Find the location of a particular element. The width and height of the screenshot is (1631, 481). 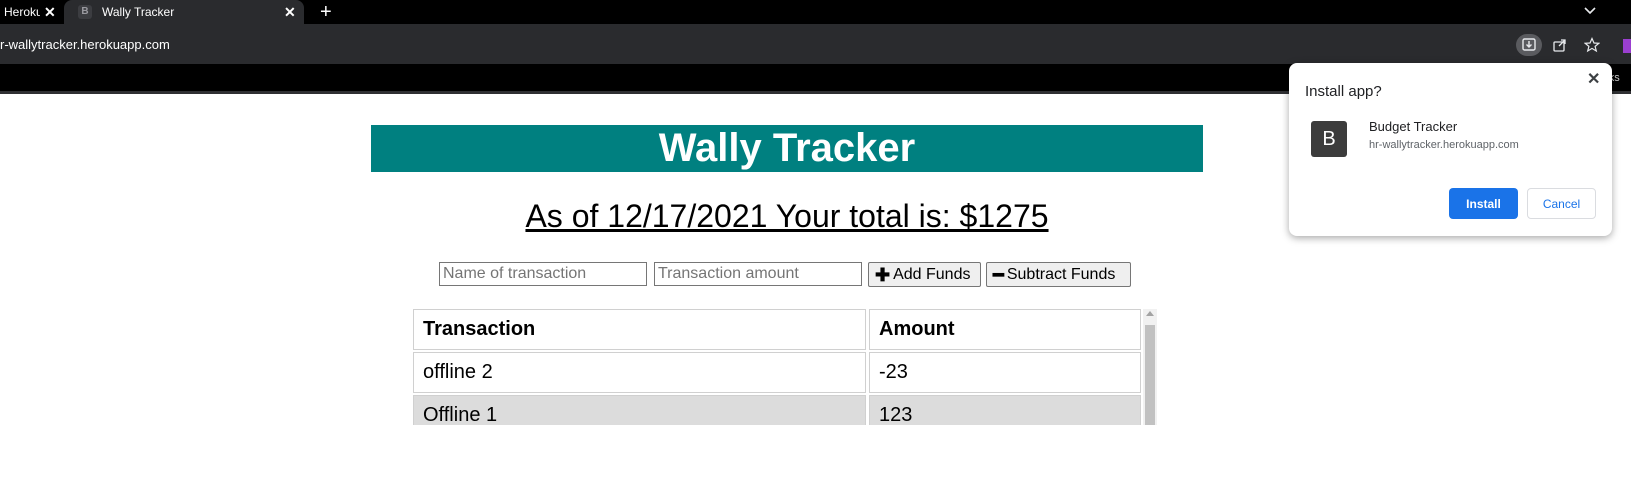

app-url: hr-wallytracker.herokuapp.com is located at coordinates (1444, 145).